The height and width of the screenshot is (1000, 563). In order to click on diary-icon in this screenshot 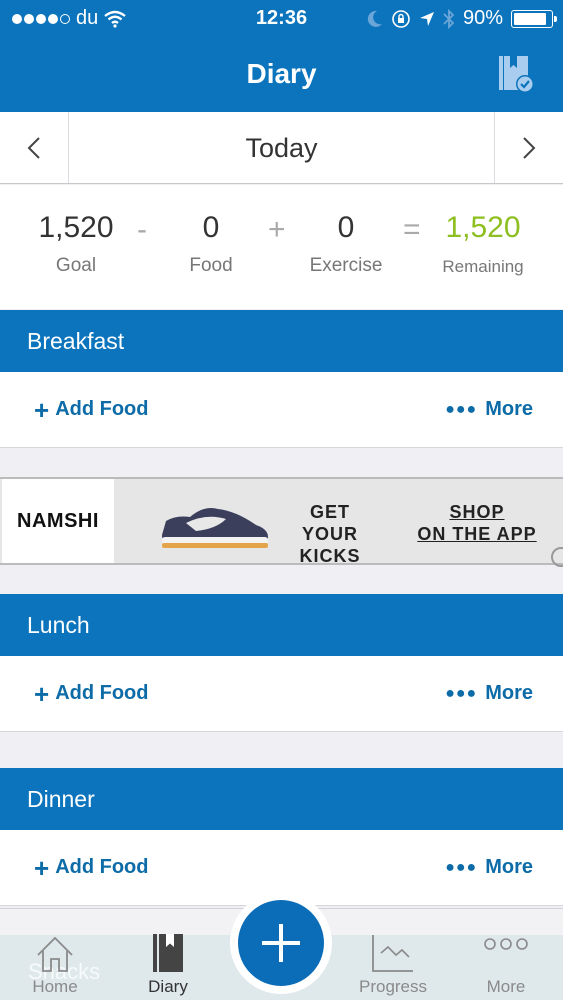, I will do `click(168, 953)`.